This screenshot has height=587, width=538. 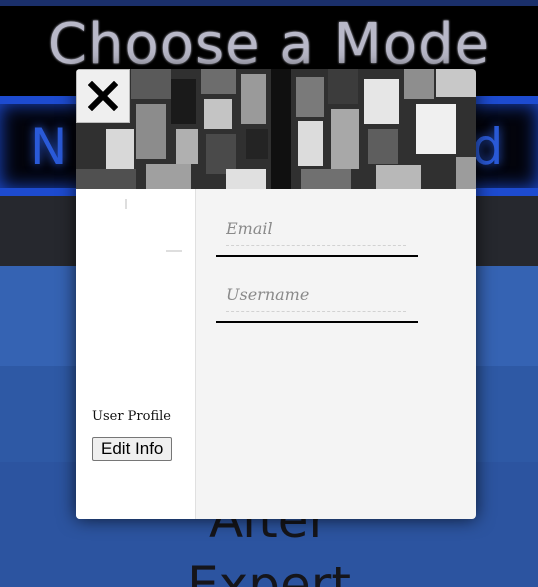 I want to click on email-input, so click(x=316, y=228).